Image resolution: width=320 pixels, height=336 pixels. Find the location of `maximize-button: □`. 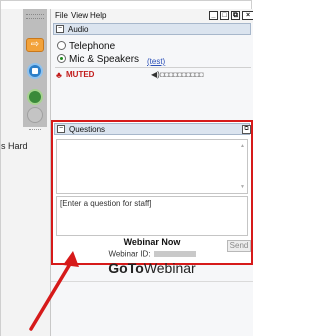

maximize-button: □ is located at coordinates (224, 15).